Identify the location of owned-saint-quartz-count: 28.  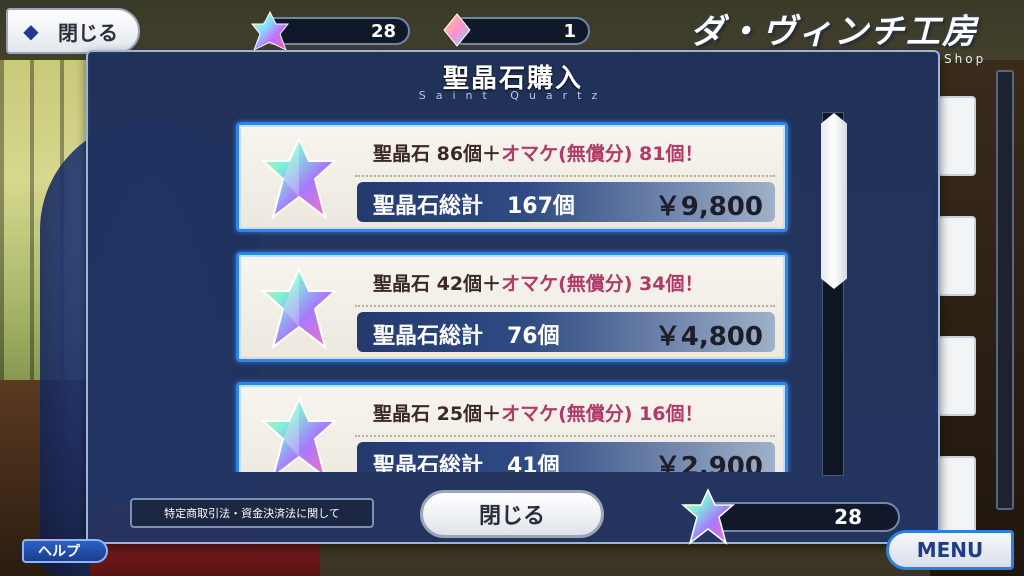
(848, 517).